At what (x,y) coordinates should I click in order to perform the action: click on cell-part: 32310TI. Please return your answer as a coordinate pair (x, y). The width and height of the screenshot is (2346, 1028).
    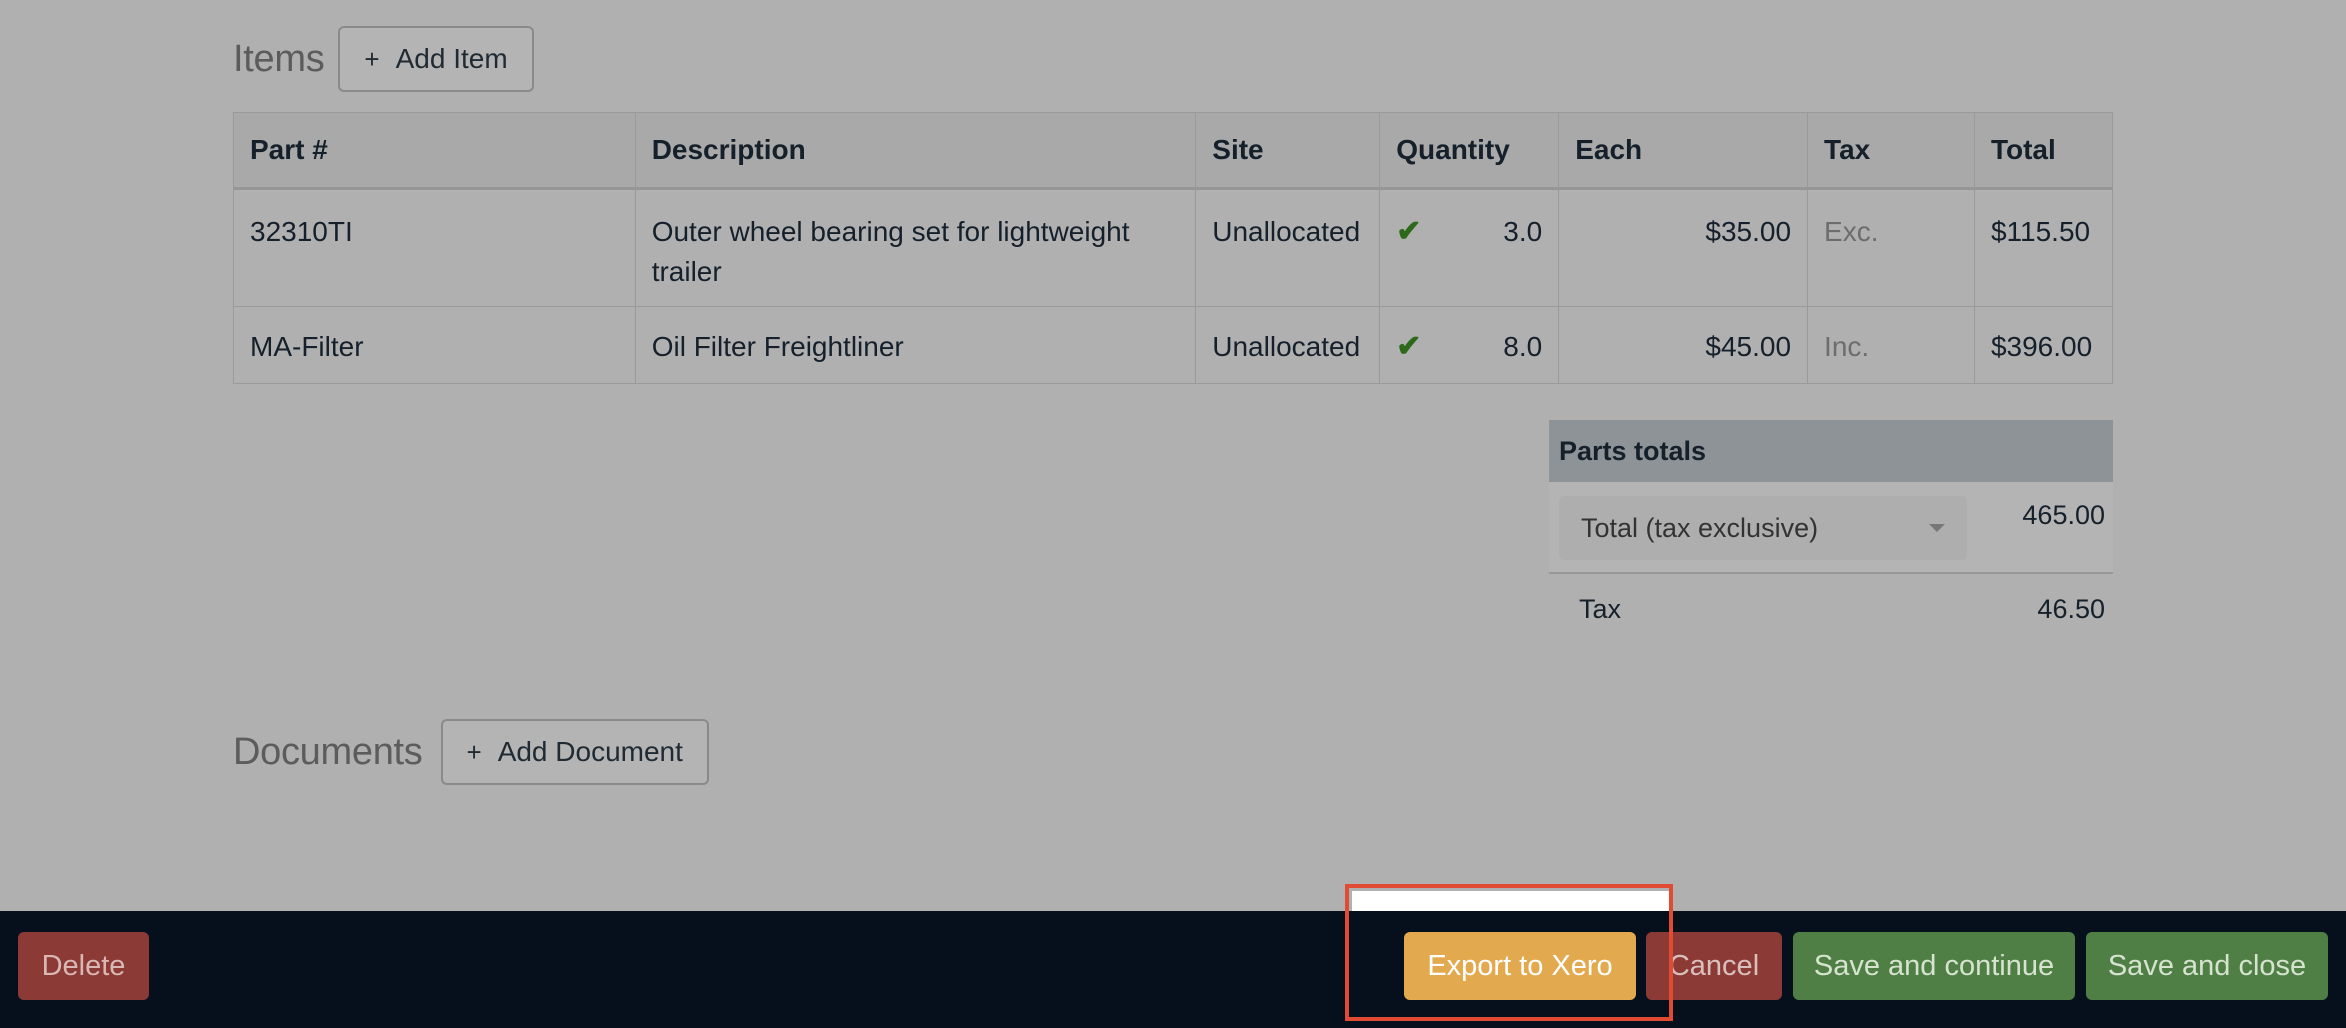
    Looking at the image, I should click on (434, 247).